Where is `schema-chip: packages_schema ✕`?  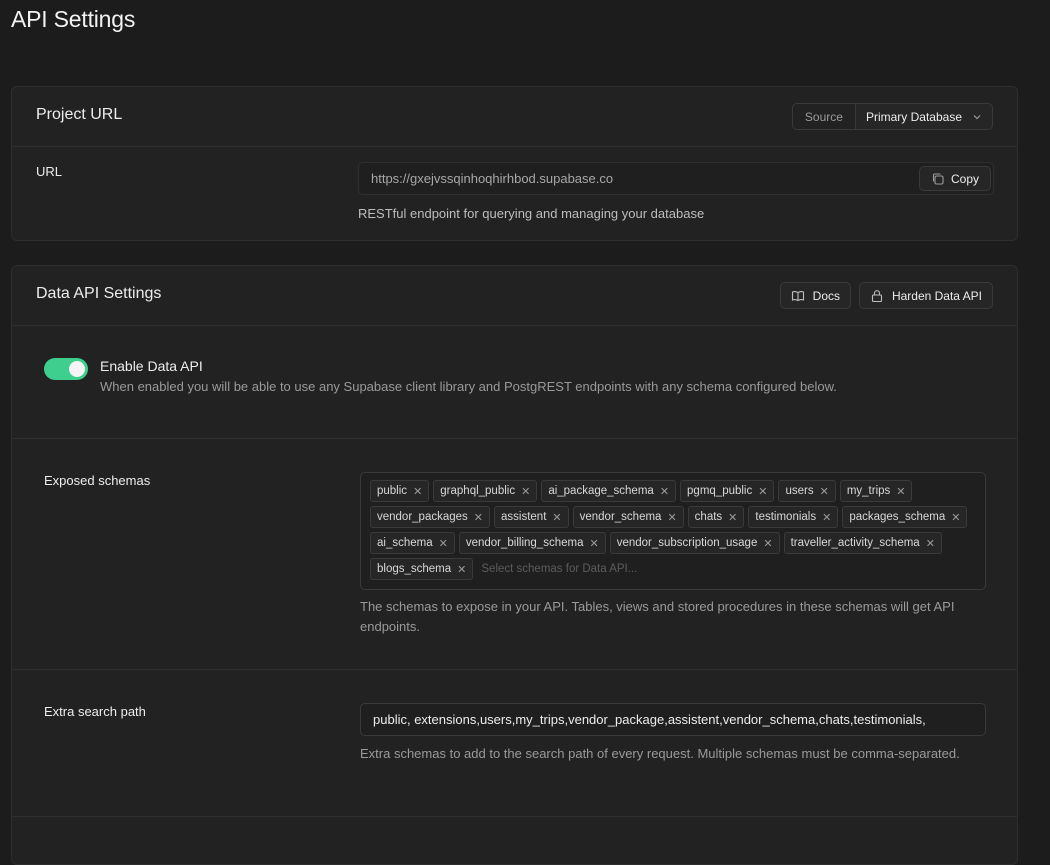 schema-chip: packages_schema ✕ is located at coordinates (905, 517).